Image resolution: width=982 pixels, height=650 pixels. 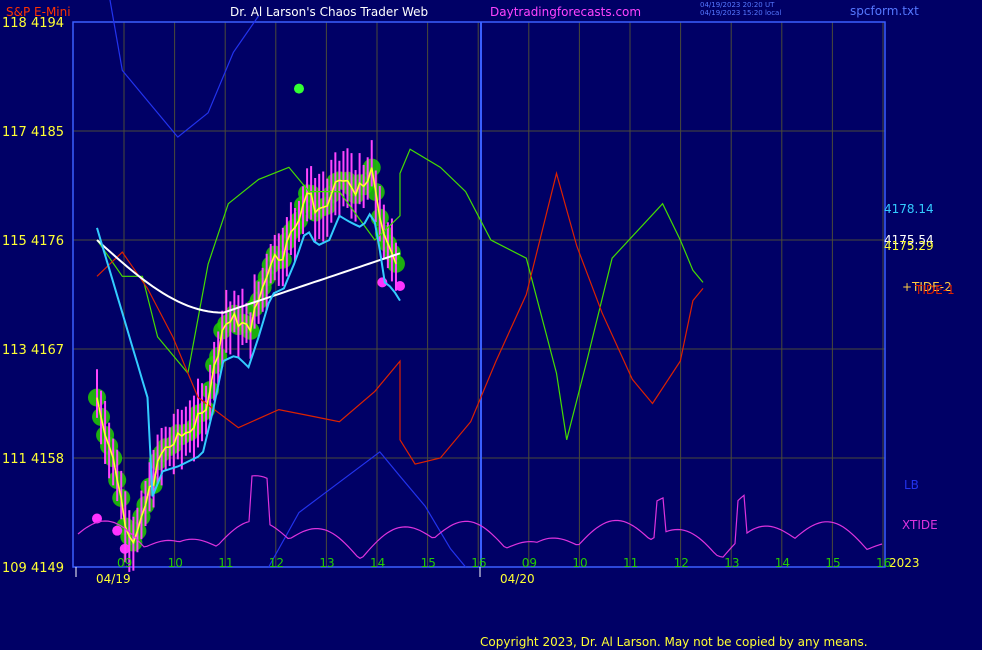 I want to click on x-tick-label: 16, so click(x=478, y=563).